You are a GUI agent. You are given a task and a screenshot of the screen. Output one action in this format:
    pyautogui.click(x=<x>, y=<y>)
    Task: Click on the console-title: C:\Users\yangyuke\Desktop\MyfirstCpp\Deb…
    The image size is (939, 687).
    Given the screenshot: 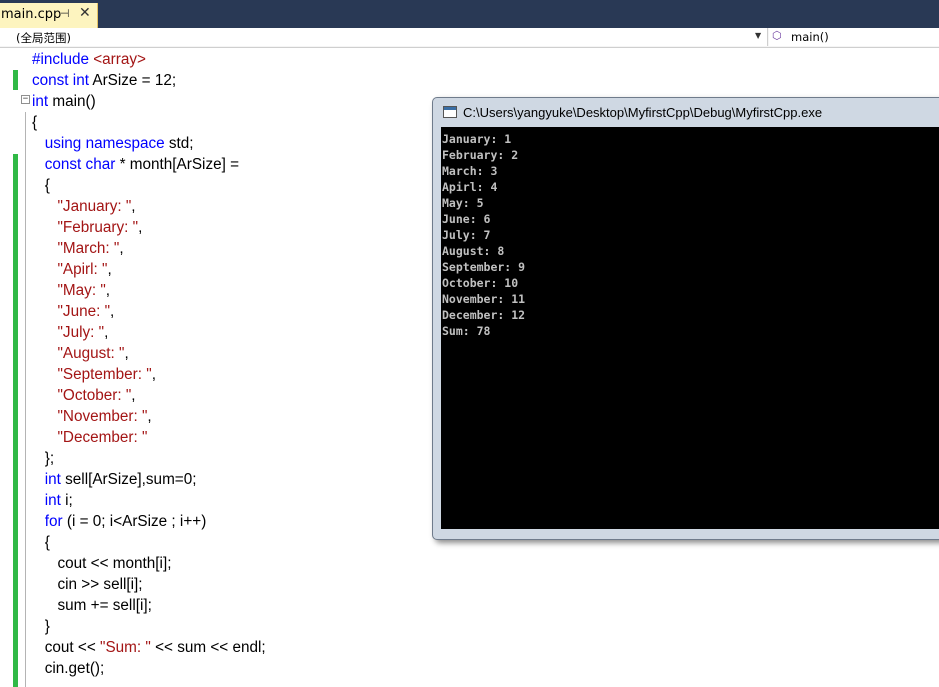 What is the action you would take?
    pyautogui.click(x=643, y=112)
    